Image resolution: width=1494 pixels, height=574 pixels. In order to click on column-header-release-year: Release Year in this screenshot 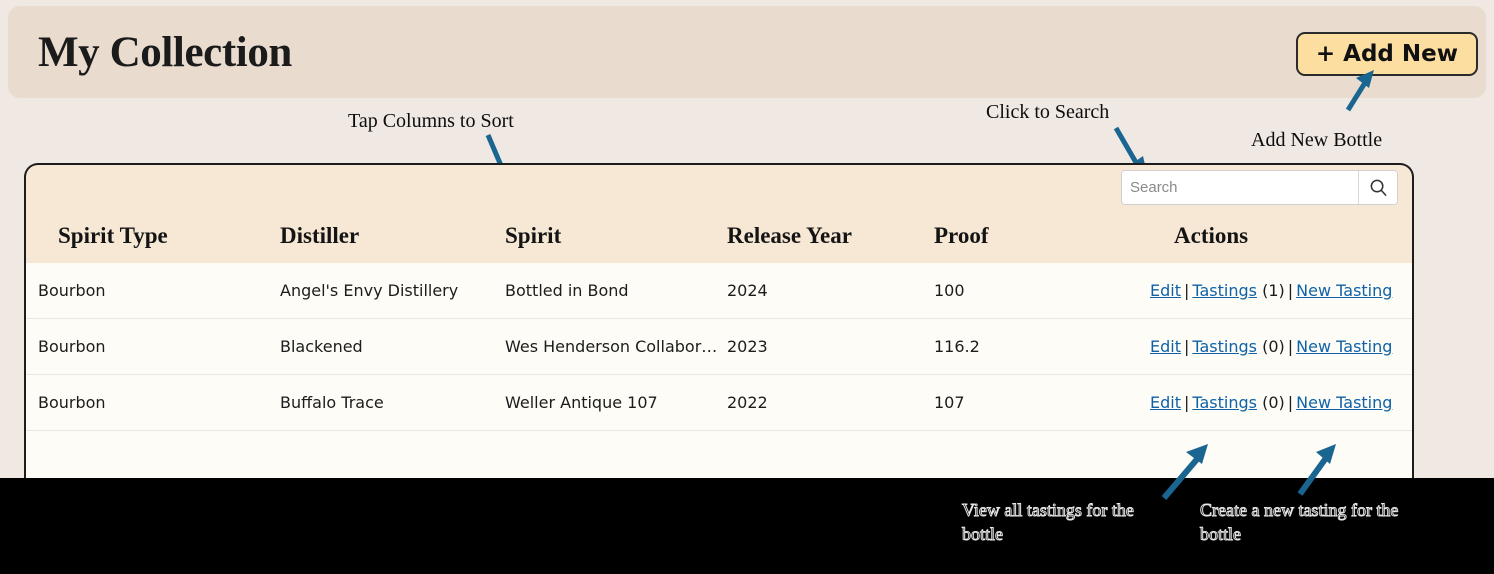, I will do `click(830, 237)`.